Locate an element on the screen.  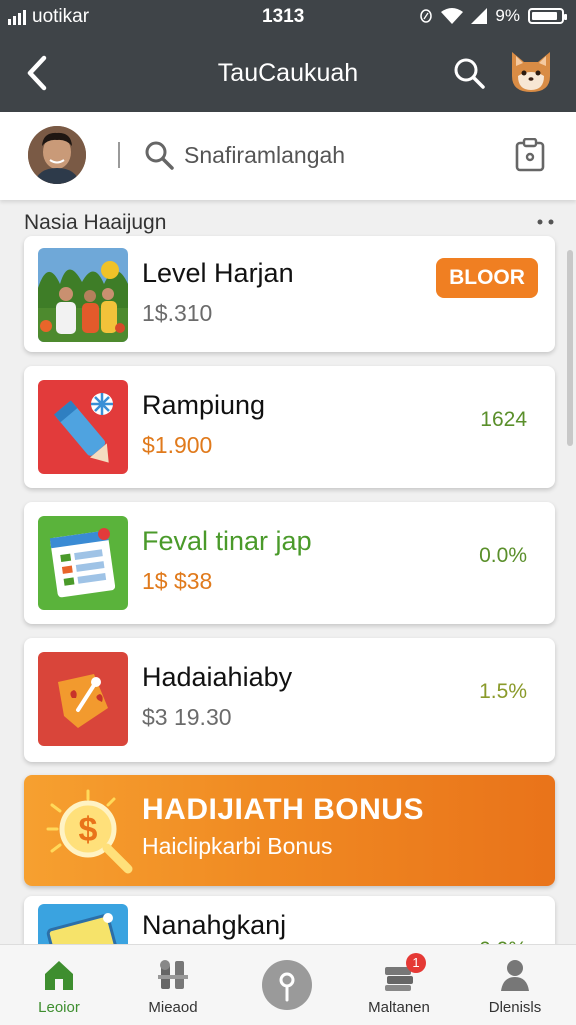
nav-label: Leoior is located at coordinates (59, 1007).